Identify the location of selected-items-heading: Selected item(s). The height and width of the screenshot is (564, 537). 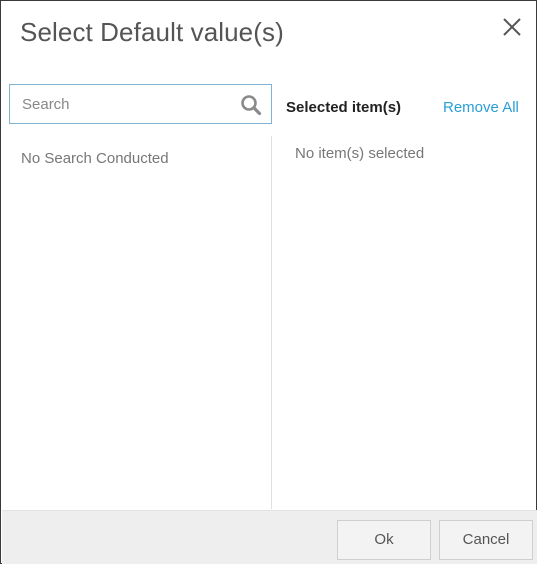
(344, 107).